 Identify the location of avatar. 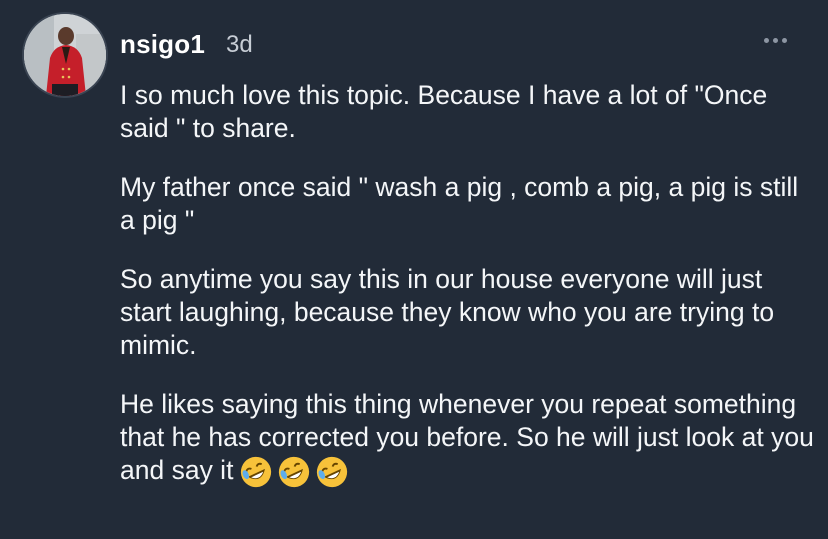
(65, 55).